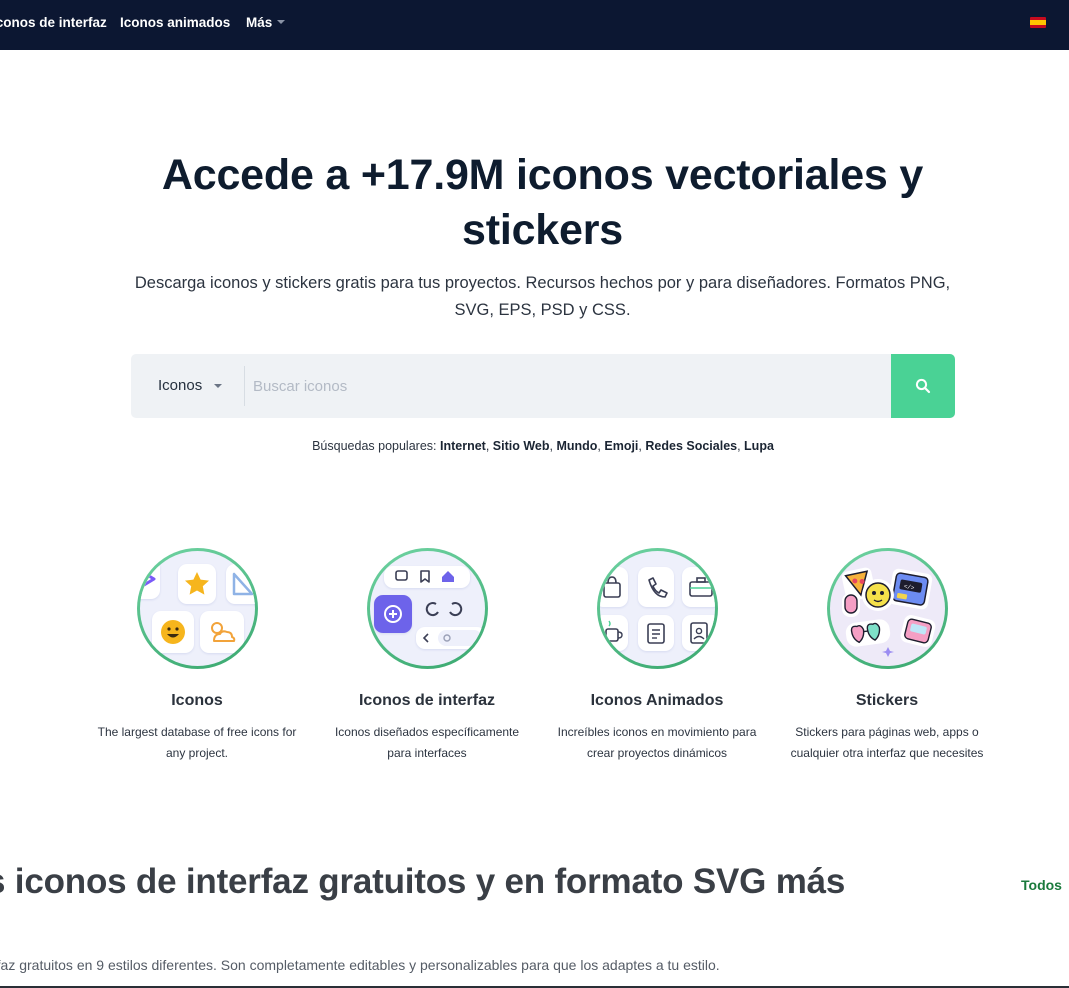 This screenshot has width=1069, height=988. I want to click on stickers-collage-image: </>, so click(887, 608).